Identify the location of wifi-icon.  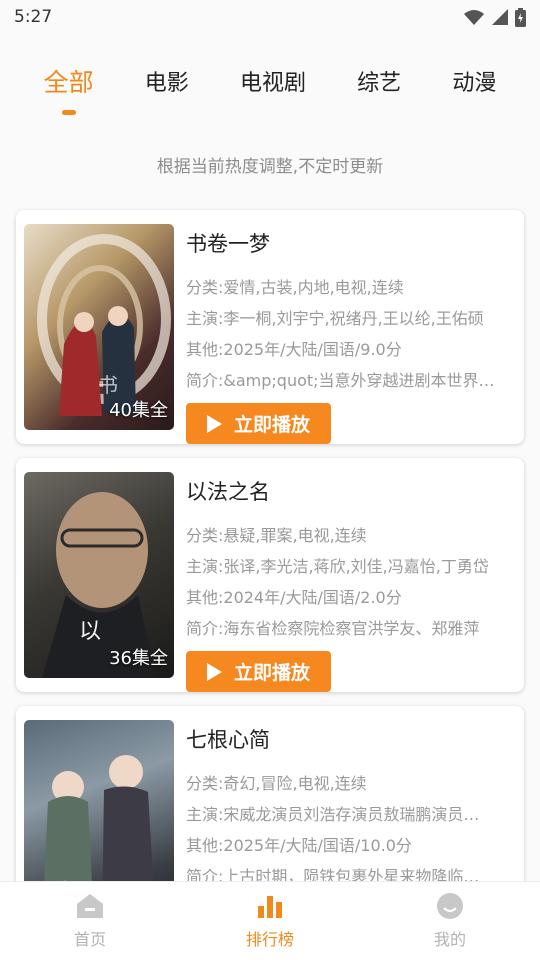
(474, 17).